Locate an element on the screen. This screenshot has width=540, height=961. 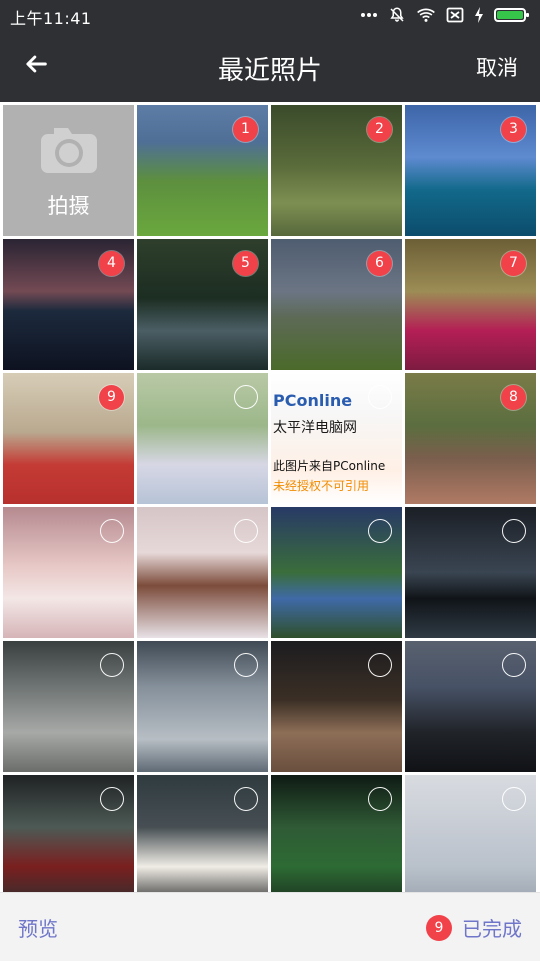
selection-order-badge: 7 is located at coordinates (513, 263).